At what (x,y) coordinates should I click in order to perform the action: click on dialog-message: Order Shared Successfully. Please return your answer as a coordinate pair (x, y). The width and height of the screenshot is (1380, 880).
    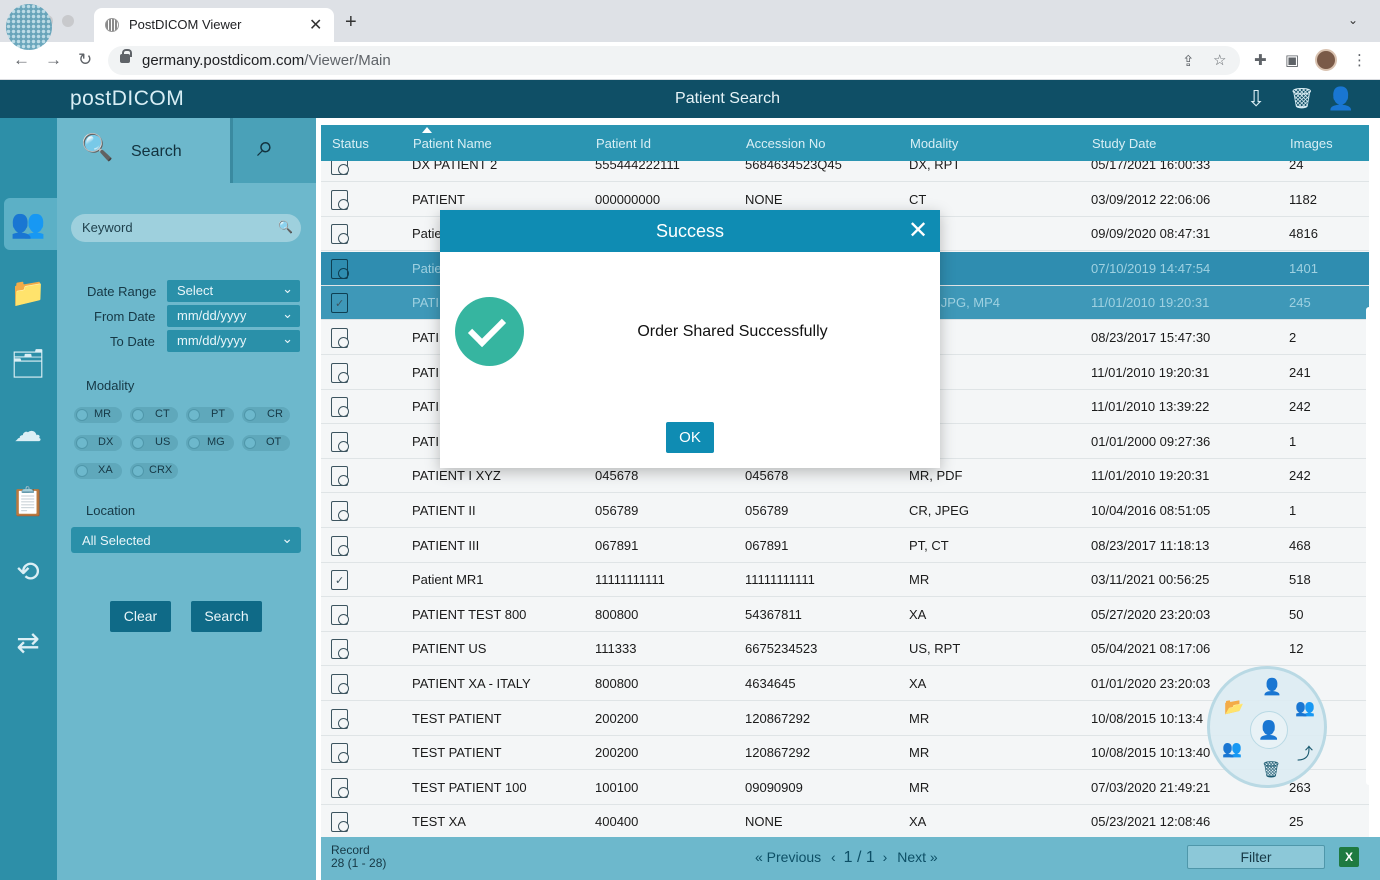
    Looking at the image, I should click on (732, 331).